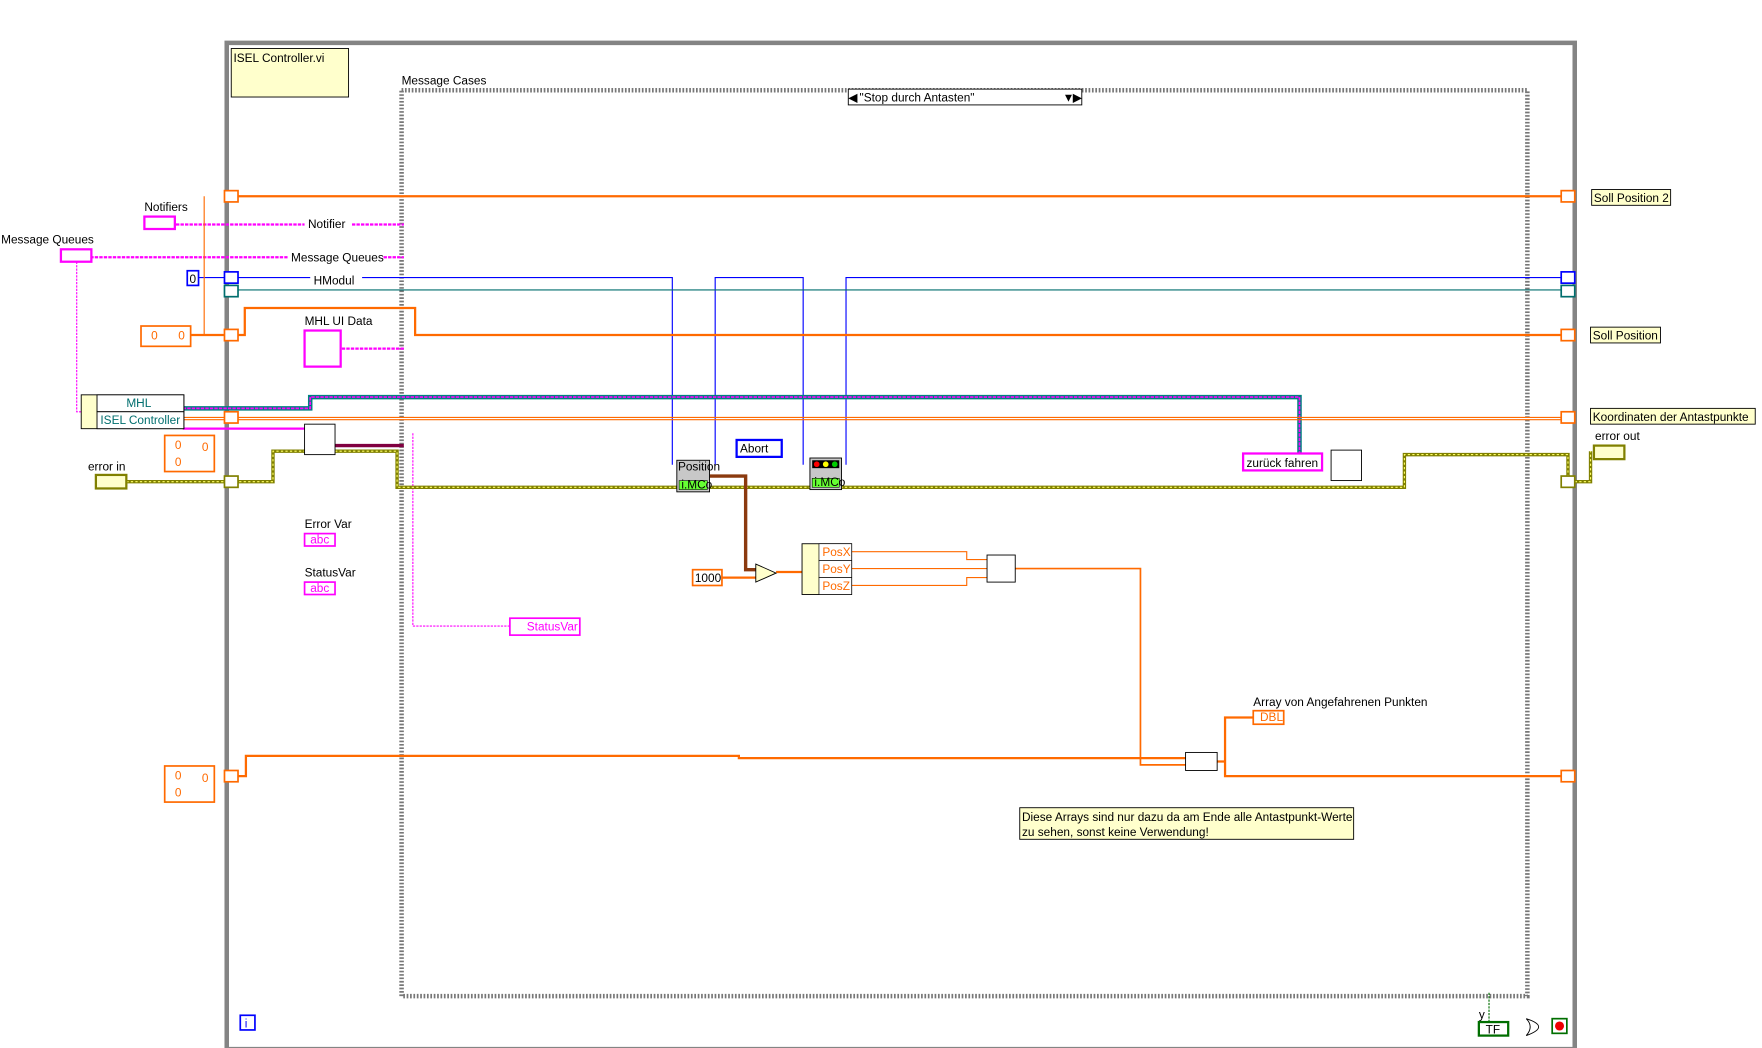 The height and width of the screenshot is (1048, 1762). I want to click on isel-controller-field: ISEL Controller, so click(140, 420).